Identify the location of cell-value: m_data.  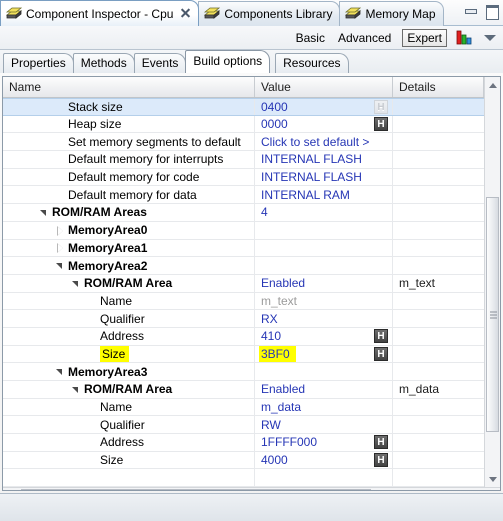
(324, 407).